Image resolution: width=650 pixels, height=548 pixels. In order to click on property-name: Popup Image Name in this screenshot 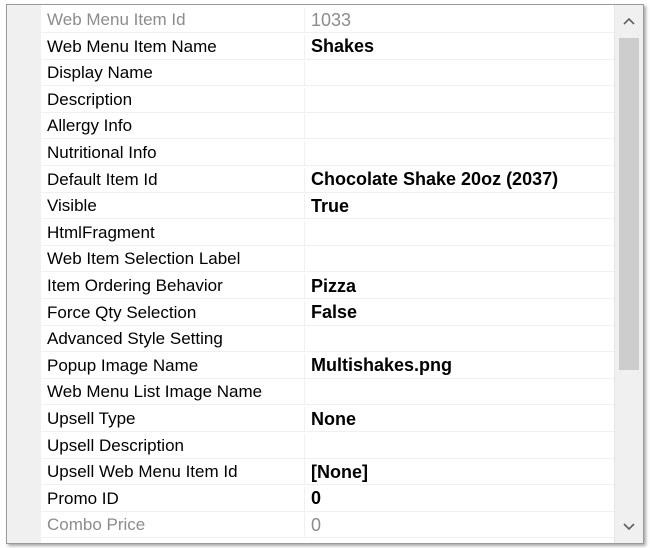, I will do `click(173, 365)`.